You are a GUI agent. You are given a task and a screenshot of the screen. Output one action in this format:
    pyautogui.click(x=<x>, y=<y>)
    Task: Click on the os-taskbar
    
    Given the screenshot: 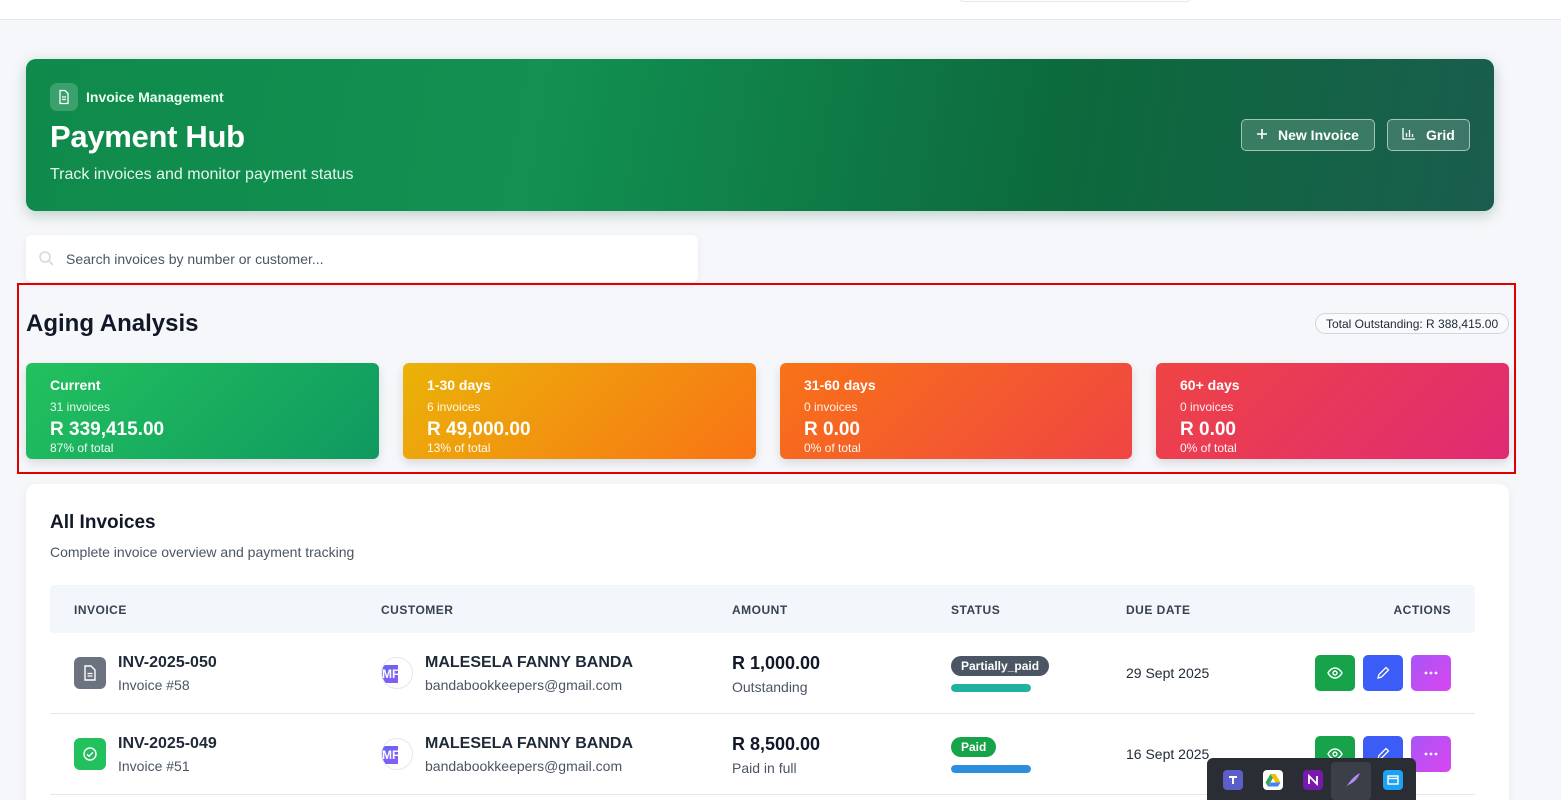 What is the action you would take?
    pyautogui.click(x=1311, y=779)
    